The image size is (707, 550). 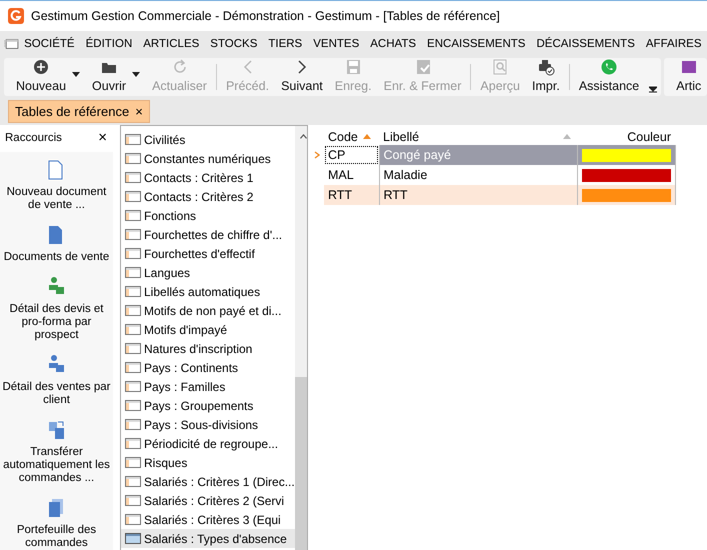 I want to click on column-header: Couleur, so click(x=626, y=137).